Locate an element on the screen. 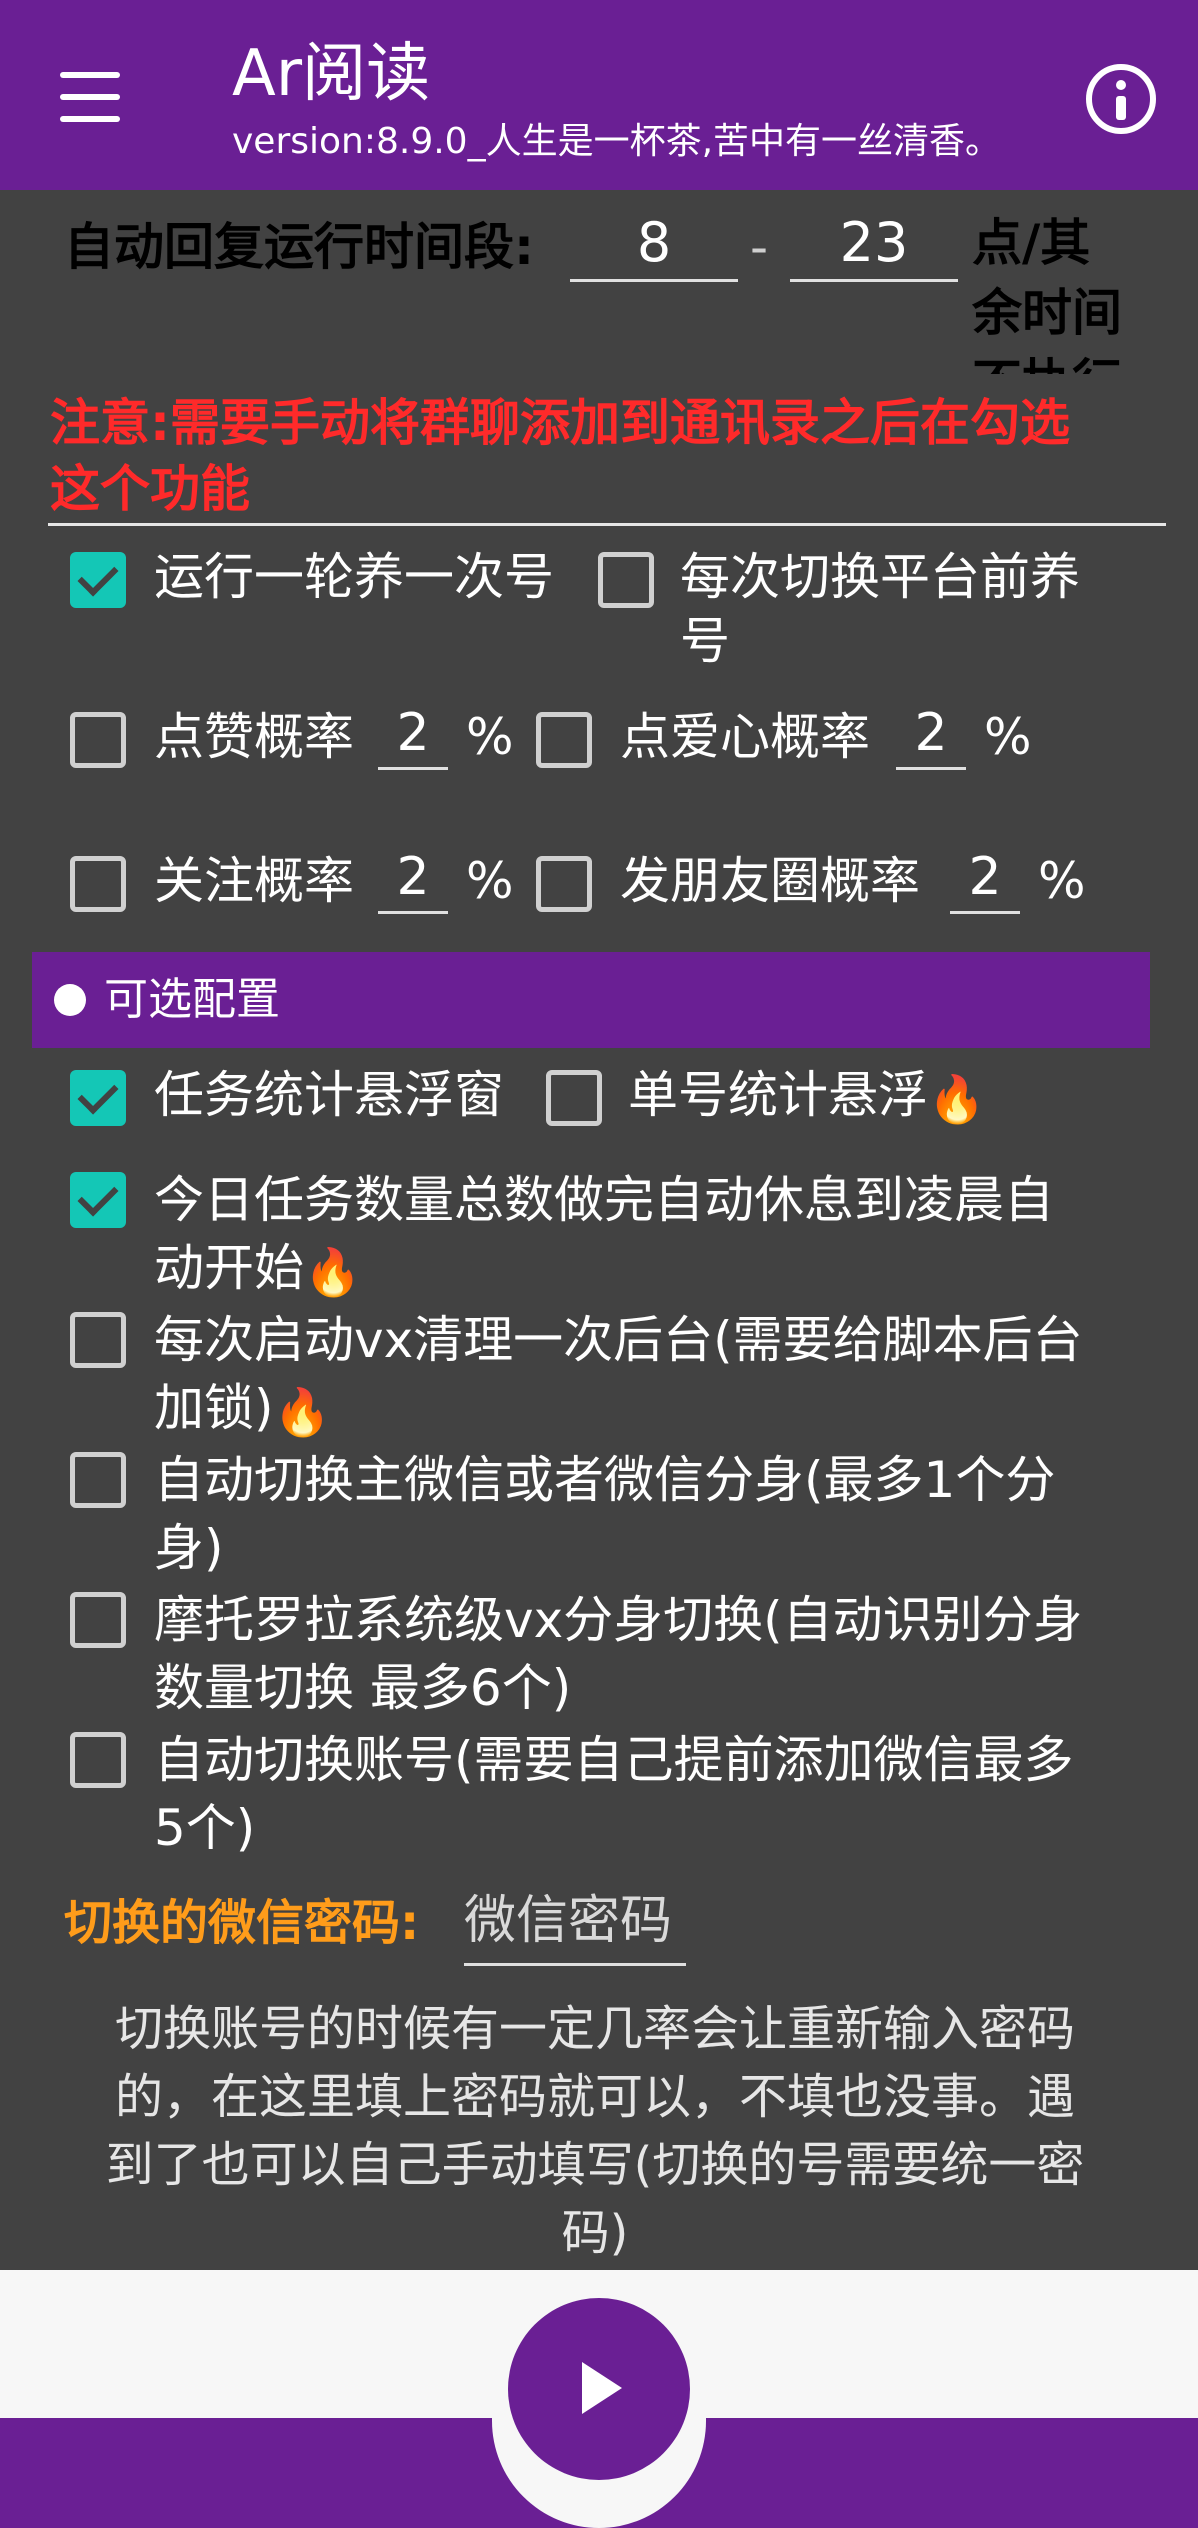 This screenshot has width=1198, height=2528. auto-reply-suffix: 点/其 余时间 不执行 is located at coordinates (1067, 291).